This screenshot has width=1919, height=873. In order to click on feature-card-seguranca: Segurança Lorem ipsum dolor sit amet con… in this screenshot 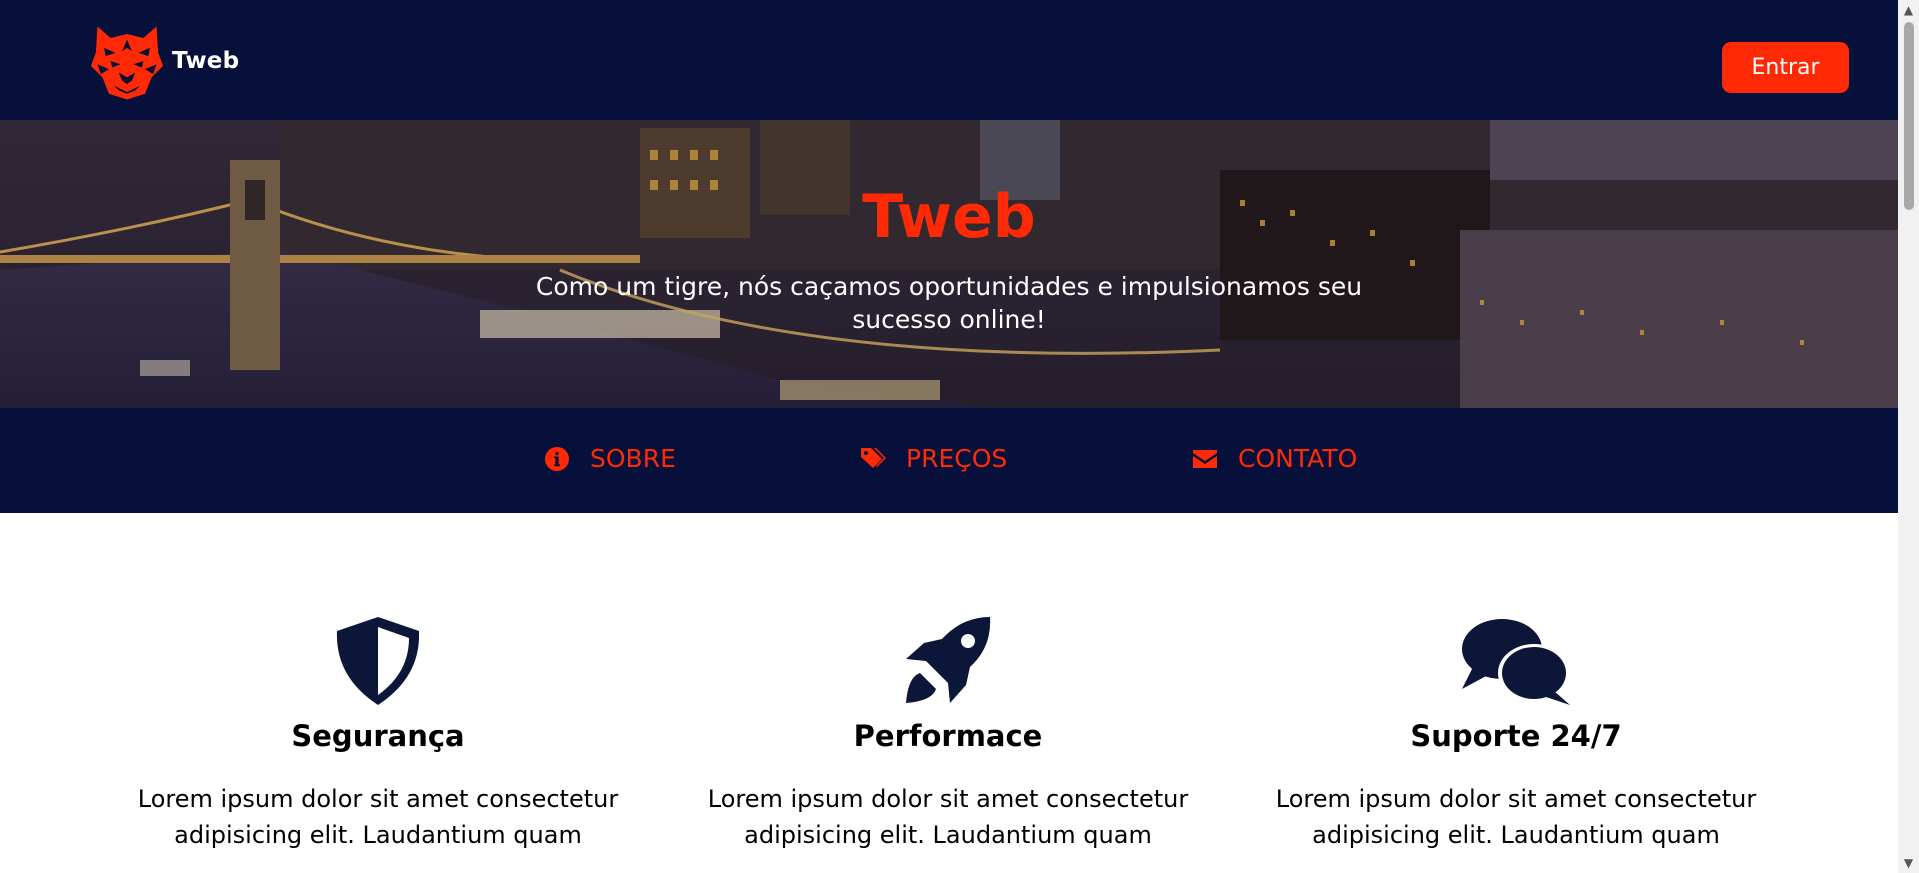, I will do `click(378, 734)`.